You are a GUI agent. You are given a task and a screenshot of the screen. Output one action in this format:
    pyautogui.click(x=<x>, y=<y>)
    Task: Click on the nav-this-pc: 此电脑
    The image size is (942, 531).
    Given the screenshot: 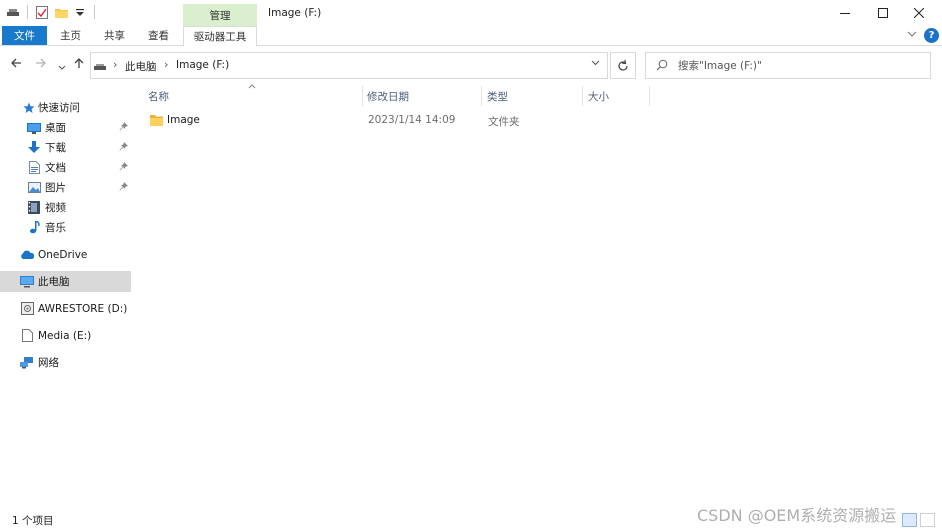 What is the action you would take?
    pyautogui.click(x=65, y=281)
    